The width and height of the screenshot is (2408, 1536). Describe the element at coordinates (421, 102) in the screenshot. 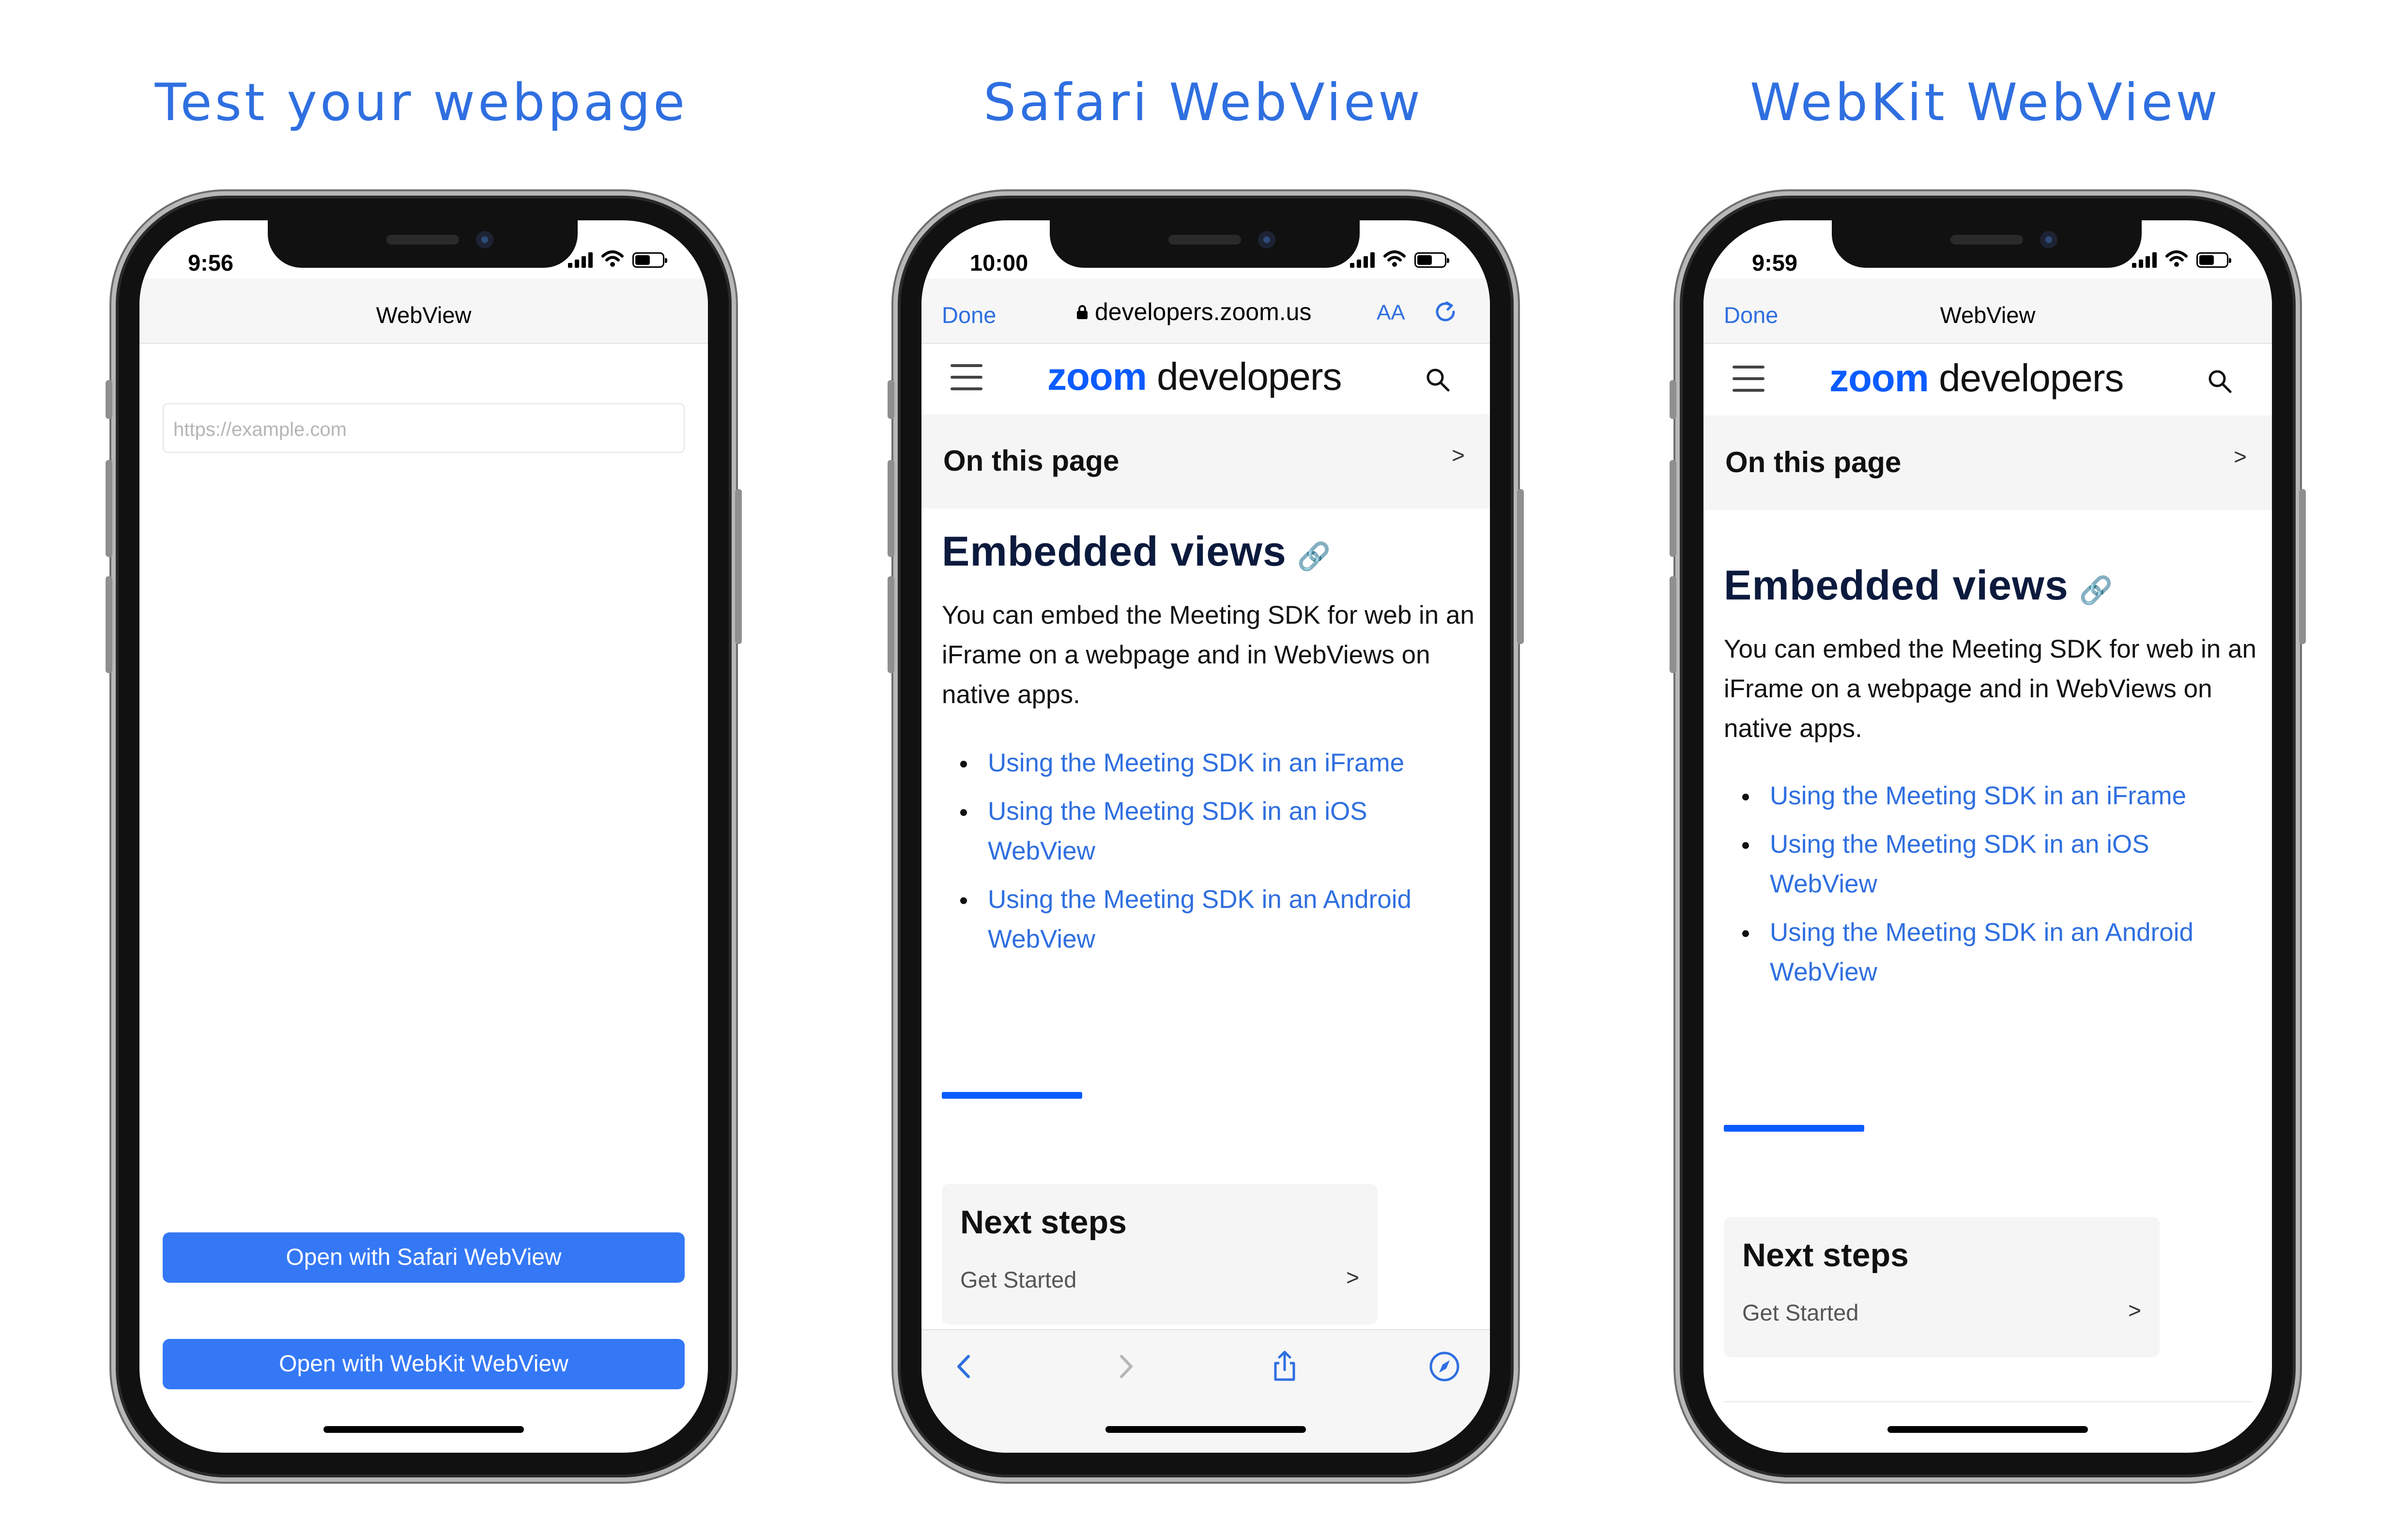

I see `panel-heading: Test your webpage` at that location.